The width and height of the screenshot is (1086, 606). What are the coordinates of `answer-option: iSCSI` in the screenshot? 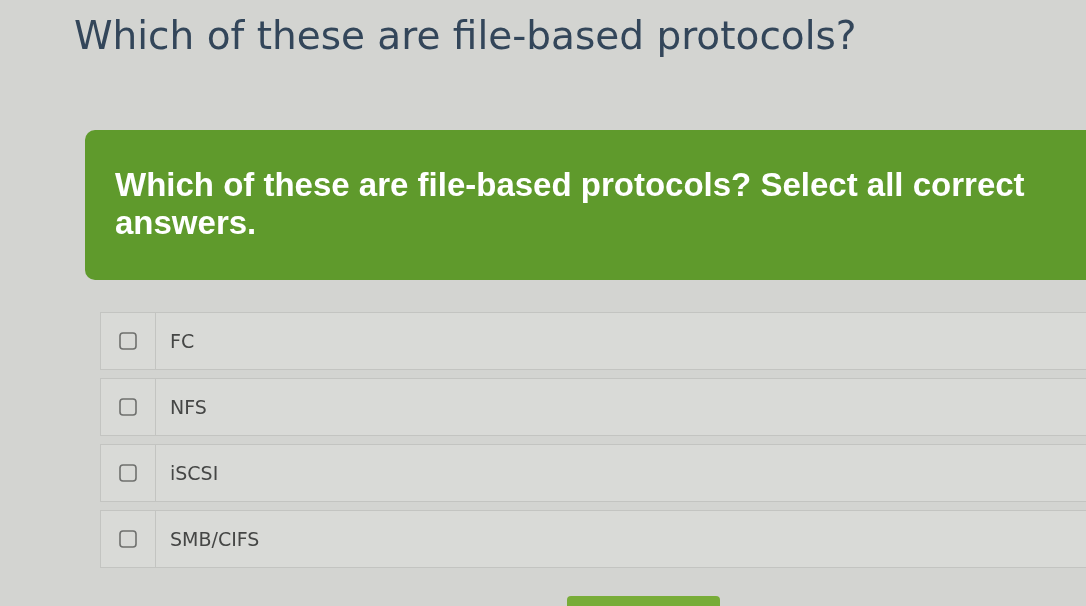 It's located at (593, 473).